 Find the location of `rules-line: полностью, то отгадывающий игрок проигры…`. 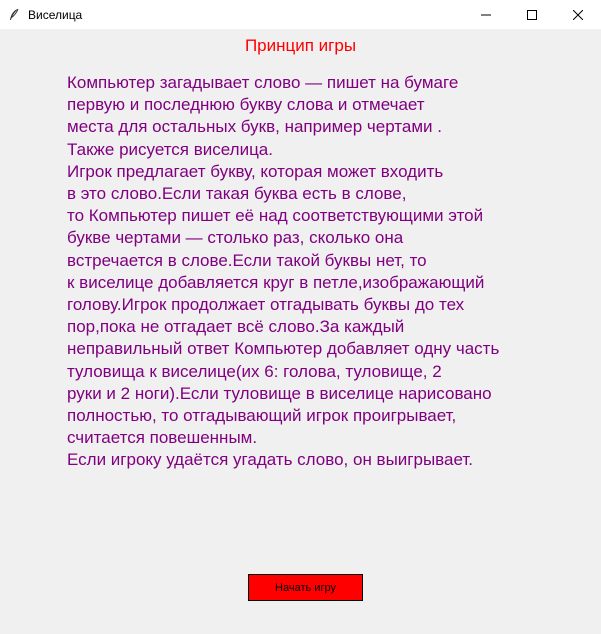

rules-line: полностью, то отгадывающий игрок проигры… is located at coordinates (262, 416).